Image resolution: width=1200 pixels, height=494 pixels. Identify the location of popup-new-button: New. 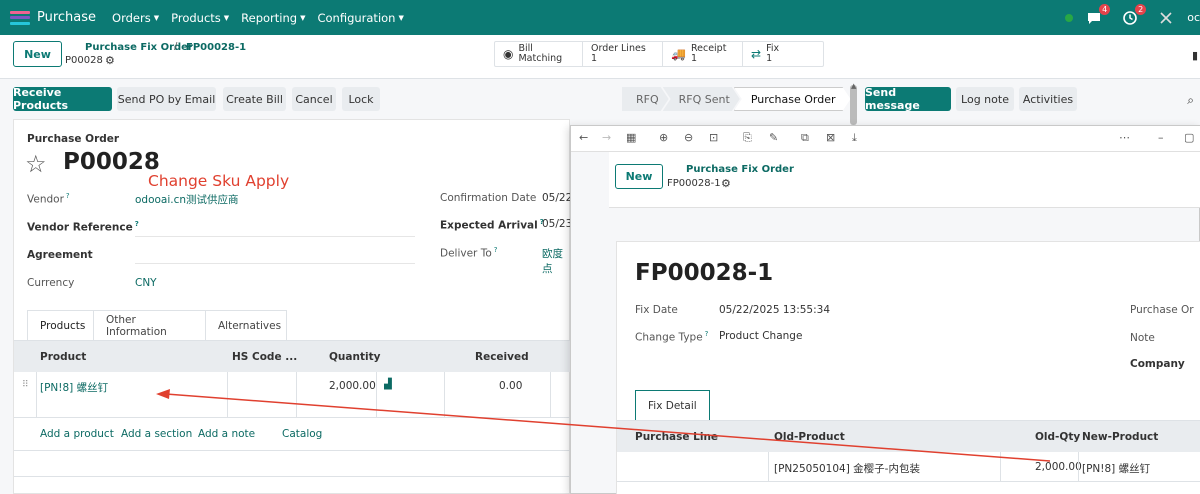
(639, 176).